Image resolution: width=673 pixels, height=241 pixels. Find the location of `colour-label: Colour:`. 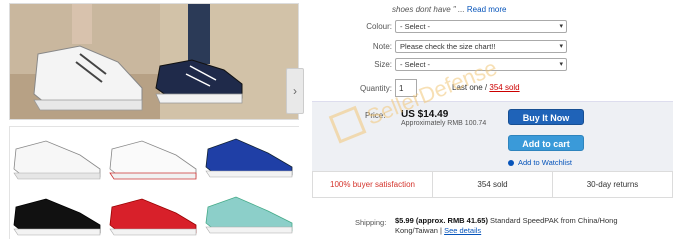

colour-label: Colour: is located at coordinates (379, 26).